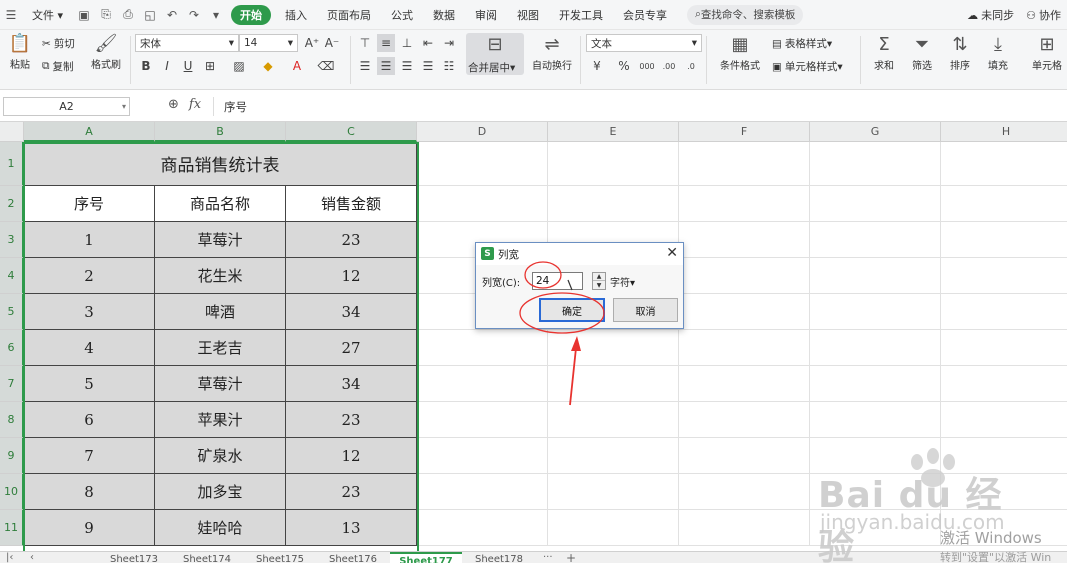  What do you see at coordinates (744, 348) in the screenshot?
I see `cell-f6` at bounding box center [744, 348].